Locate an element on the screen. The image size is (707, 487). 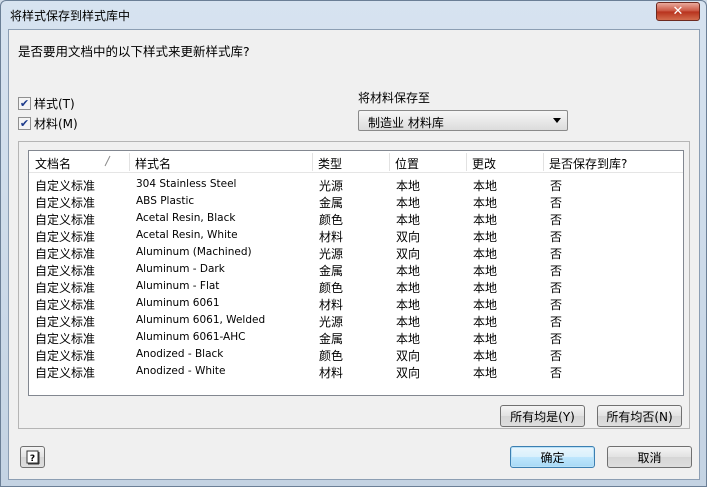
no-to-all-button: 所有均否(N) is located at coordinates (639, 416).